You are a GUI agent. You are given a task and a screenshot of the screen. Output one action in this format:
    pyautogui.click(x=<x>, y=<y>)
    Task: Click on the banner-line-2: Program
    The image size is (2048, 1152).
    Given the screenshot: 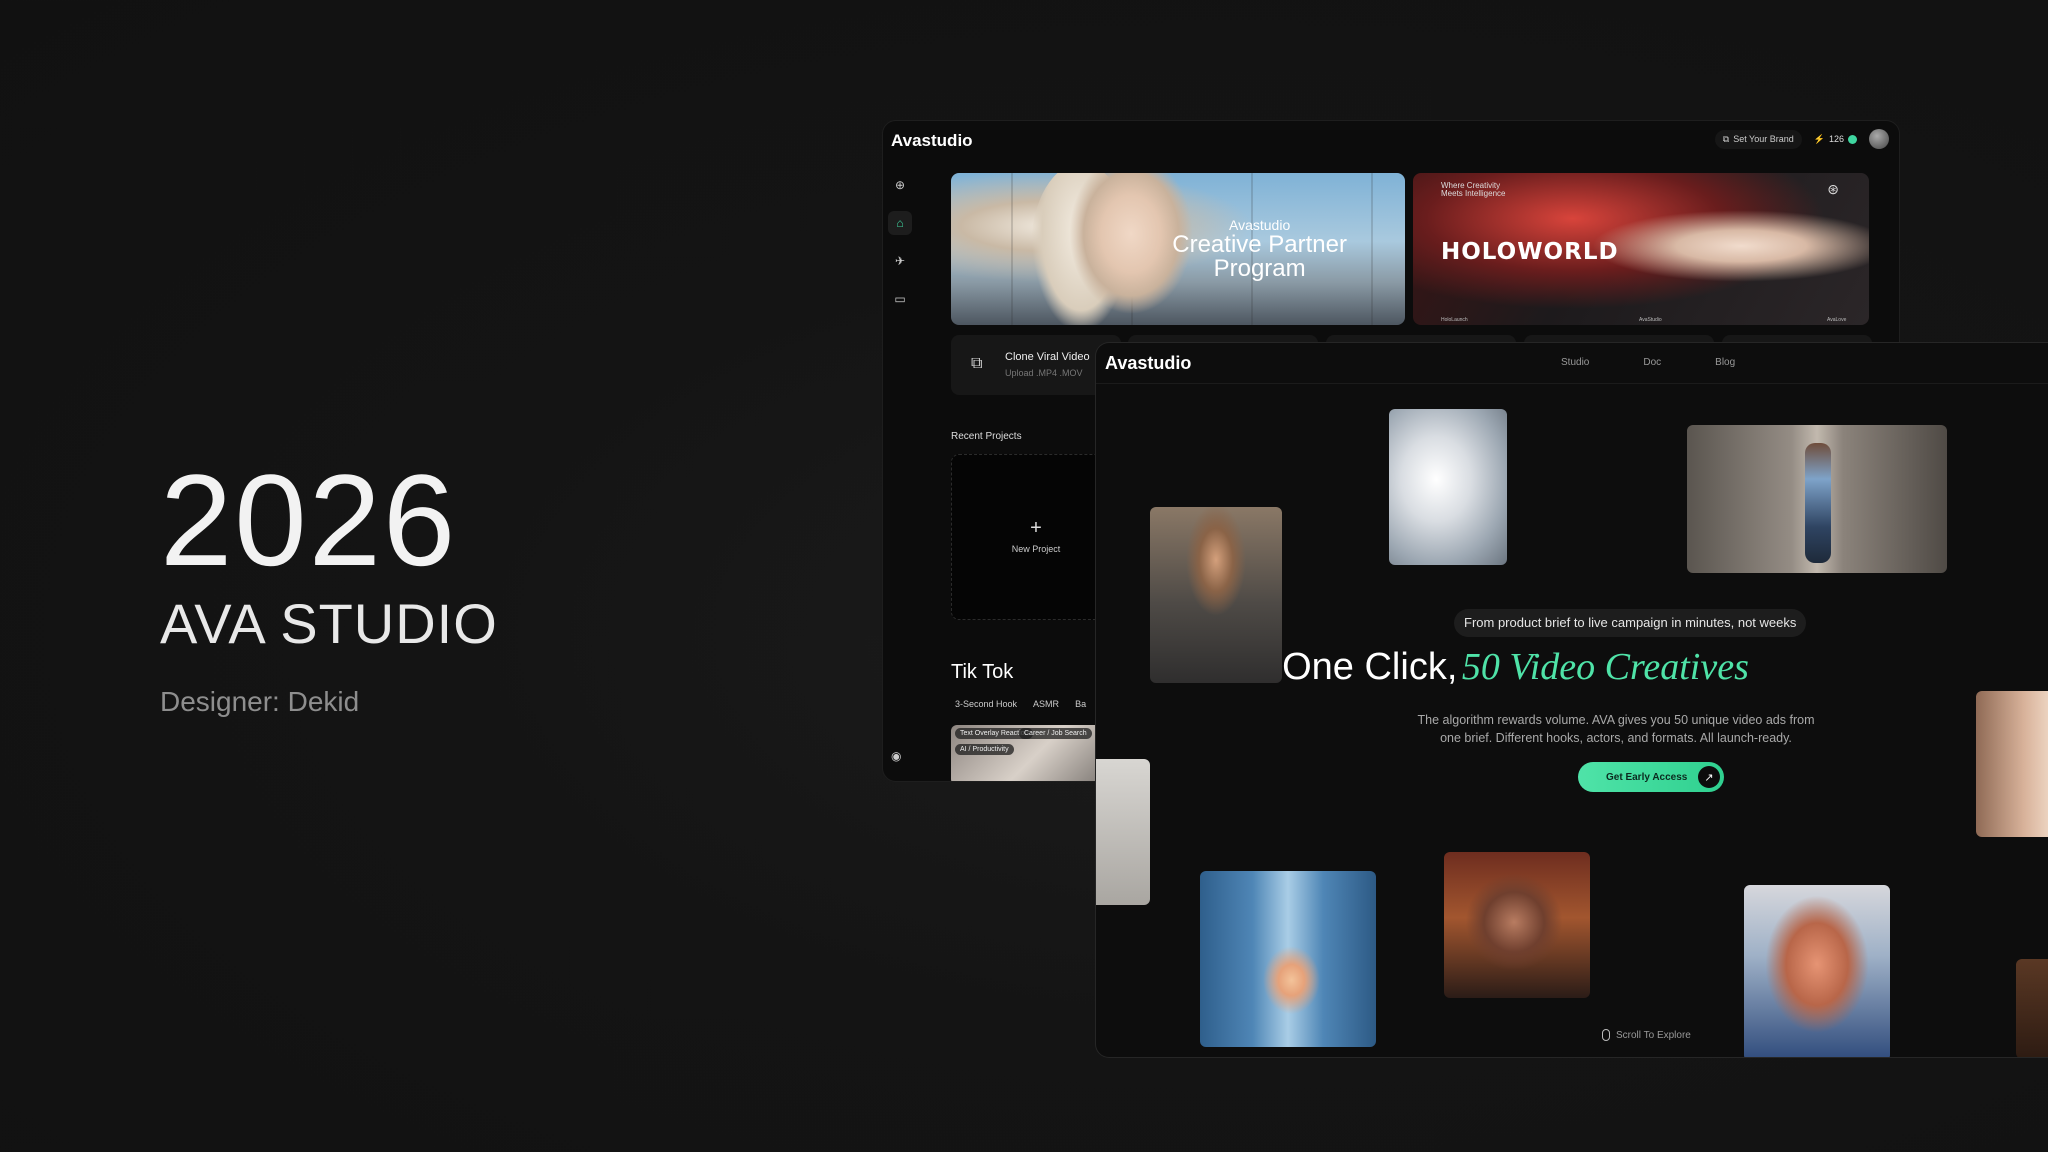 What is the action you would take?
    pyautogui.click(x=1259, y=268)
    